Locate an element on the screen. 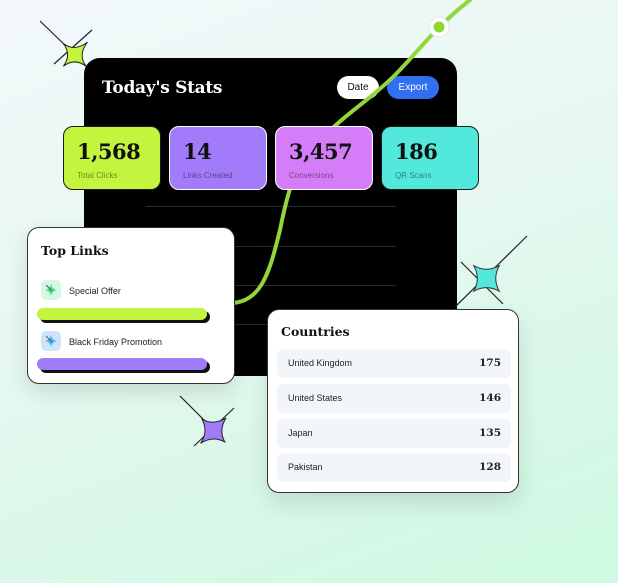 This screenshot has width=618, height=583. link-bar-black-friday is located at coordinates (122, 364).